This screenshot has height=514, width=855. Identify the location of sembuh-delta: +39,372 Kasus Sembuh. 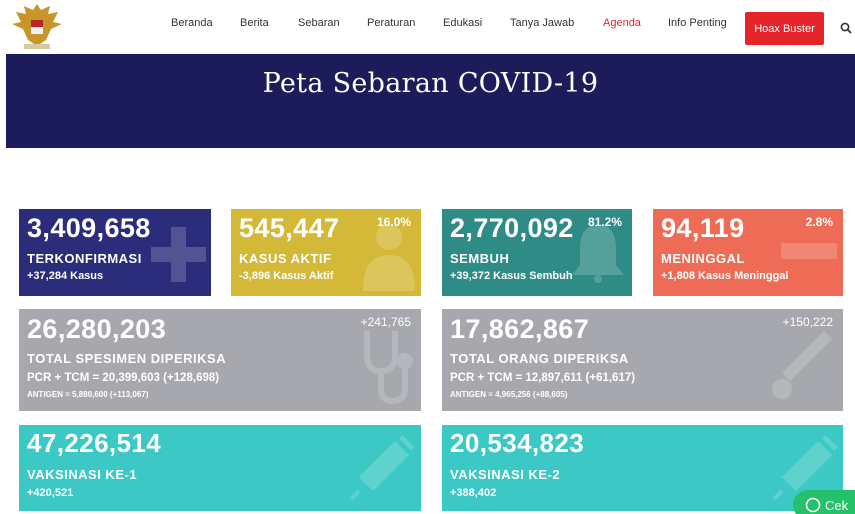
(511, 276).